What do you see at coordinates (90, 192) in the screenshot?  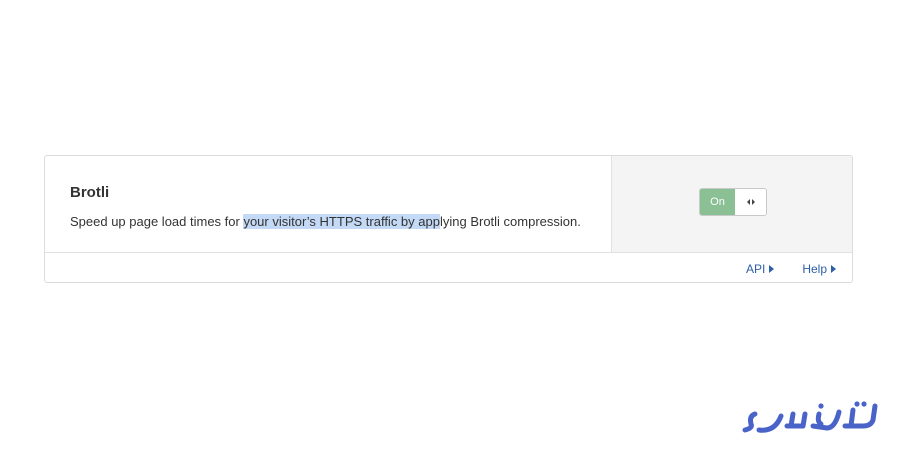 I see `setting-title: Brotli` at bounding box center [90, 192].